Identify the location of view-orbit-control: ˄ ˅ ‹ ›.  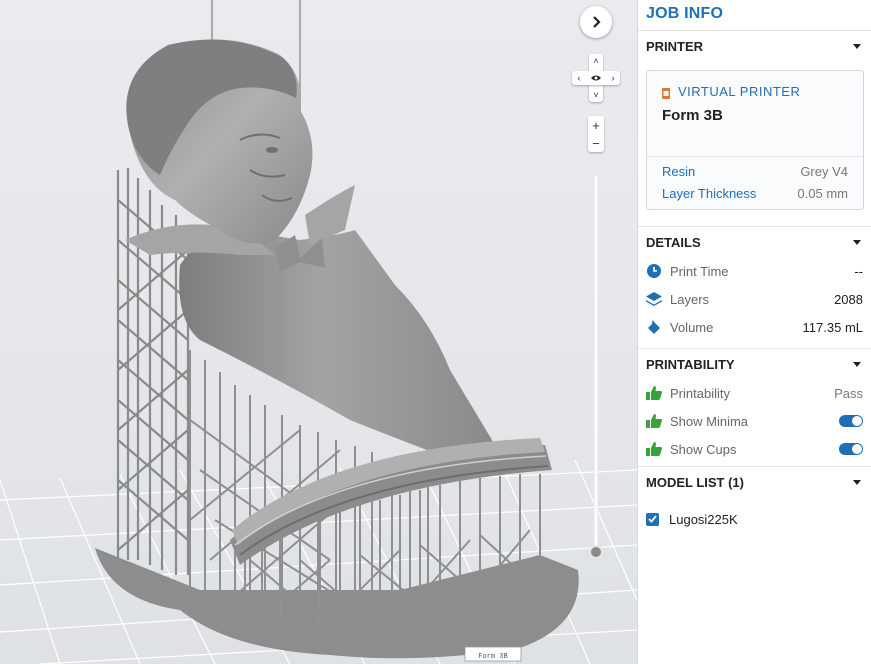
(596, 78).